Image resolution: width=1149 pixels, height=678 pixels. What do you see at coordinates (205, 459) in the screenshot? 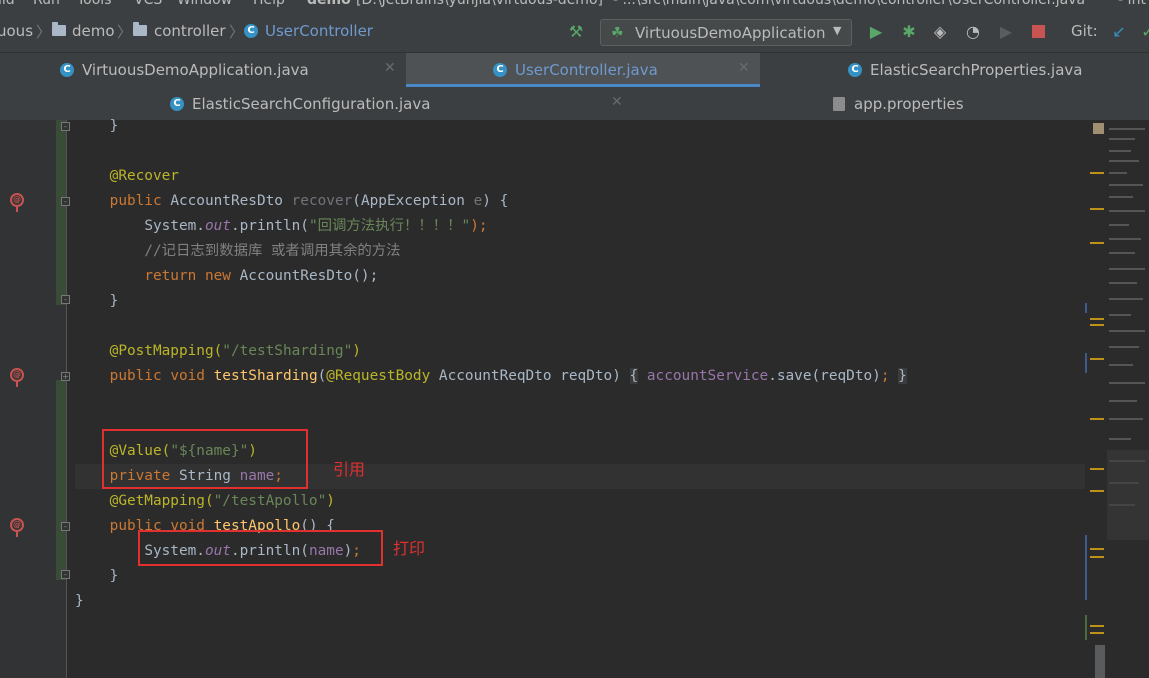
I see `value-annotation-highlight-box` at bounding box center [205, 459].